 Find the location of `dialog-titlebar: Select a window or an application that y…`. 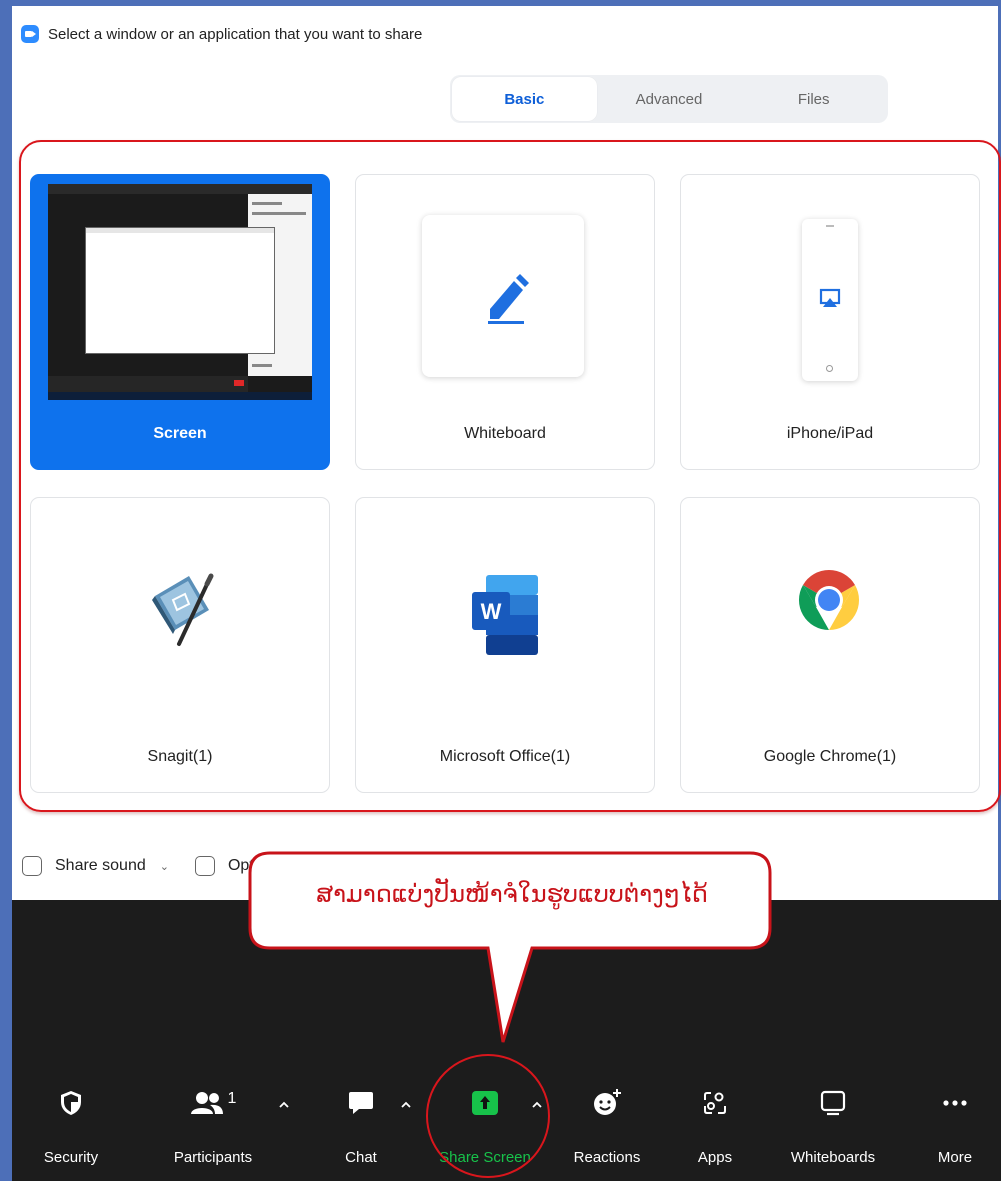

dialog-titlebar: Select a window or an application that y… is located at coordinates (217, 34).